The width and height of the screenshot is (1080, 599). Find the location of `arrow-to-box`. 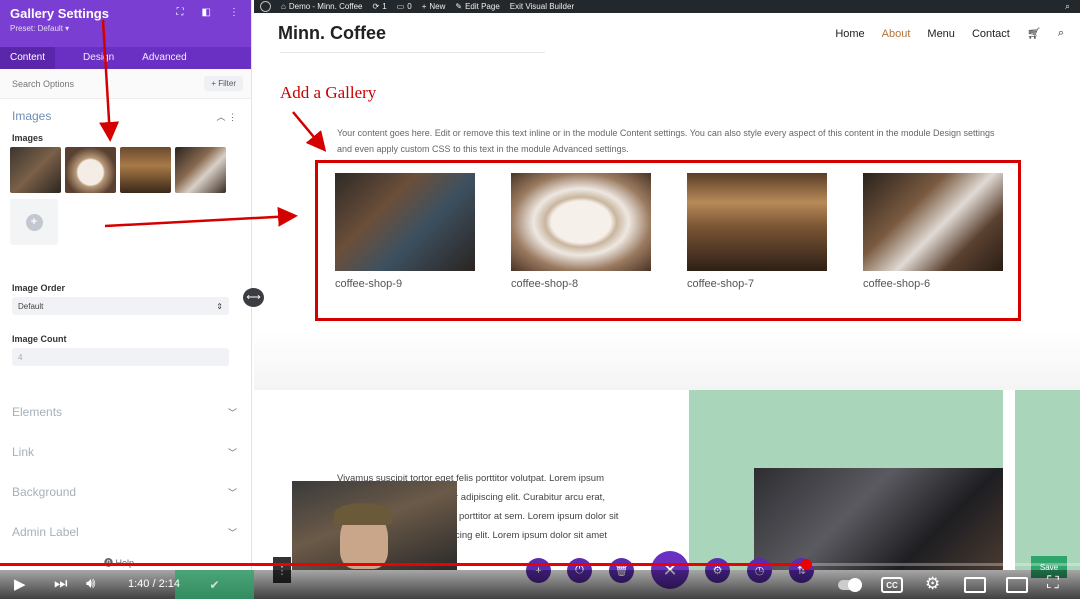

arrow-to-box is located at coordinates (309, 131).